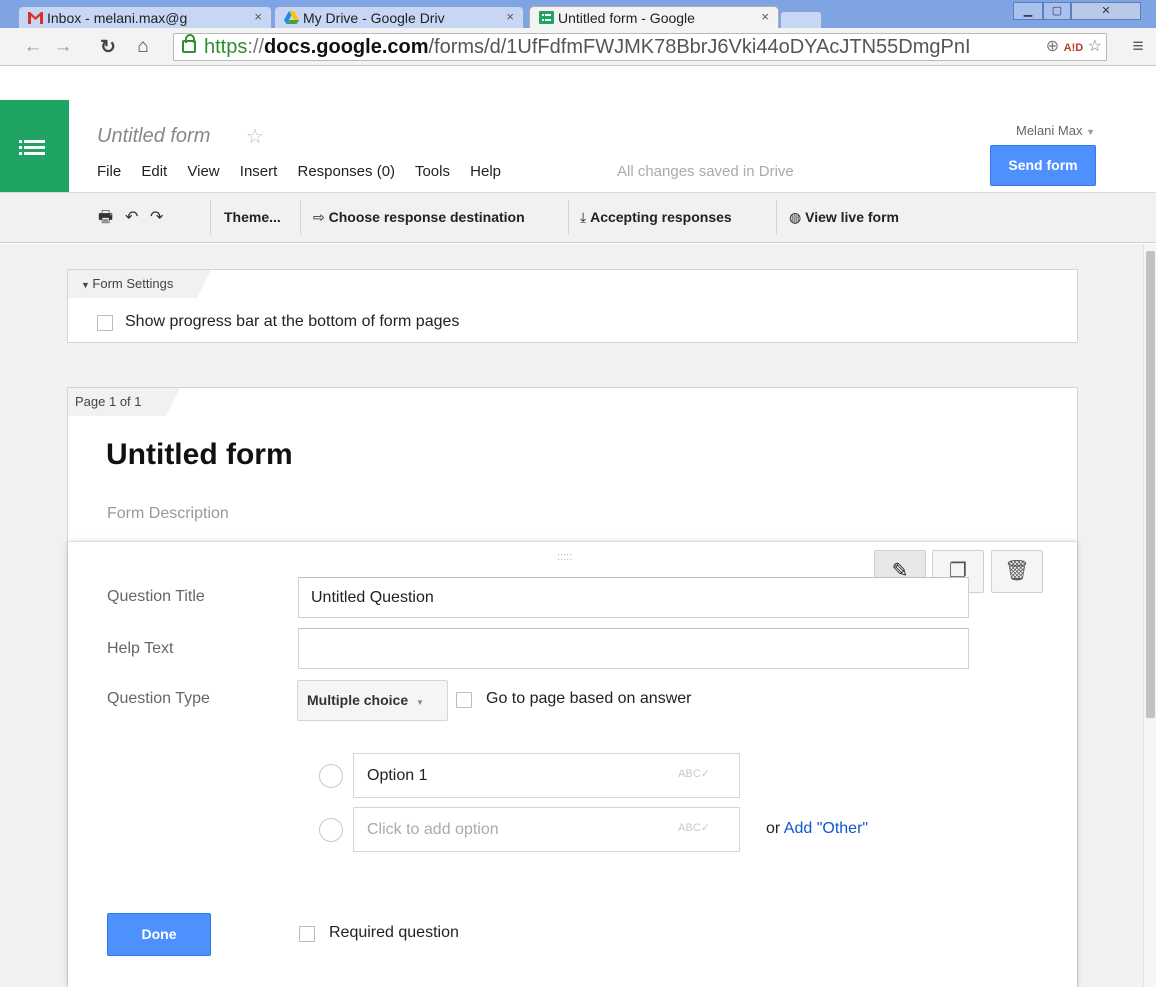  Describe the element at coordinates (203, 171) in the screenshot. I see `menu-view: View` at that location.